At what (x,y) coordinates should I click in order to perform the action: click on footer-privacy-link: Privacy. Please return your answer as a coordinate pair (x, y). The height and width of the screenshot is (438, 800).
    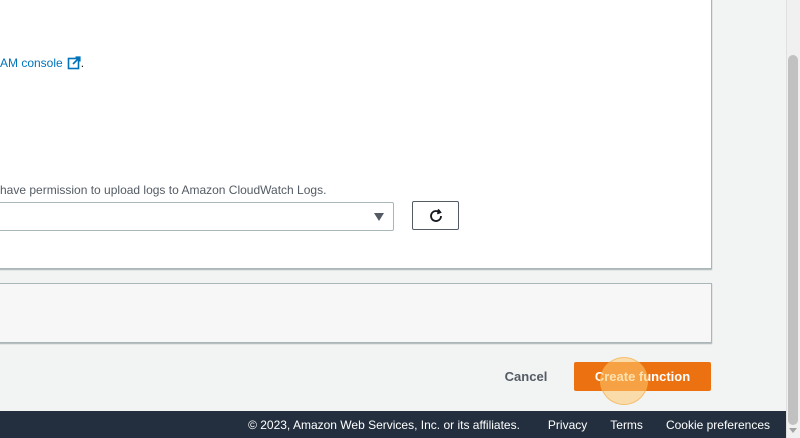
    Looking at the image, I should click on (567, 425).